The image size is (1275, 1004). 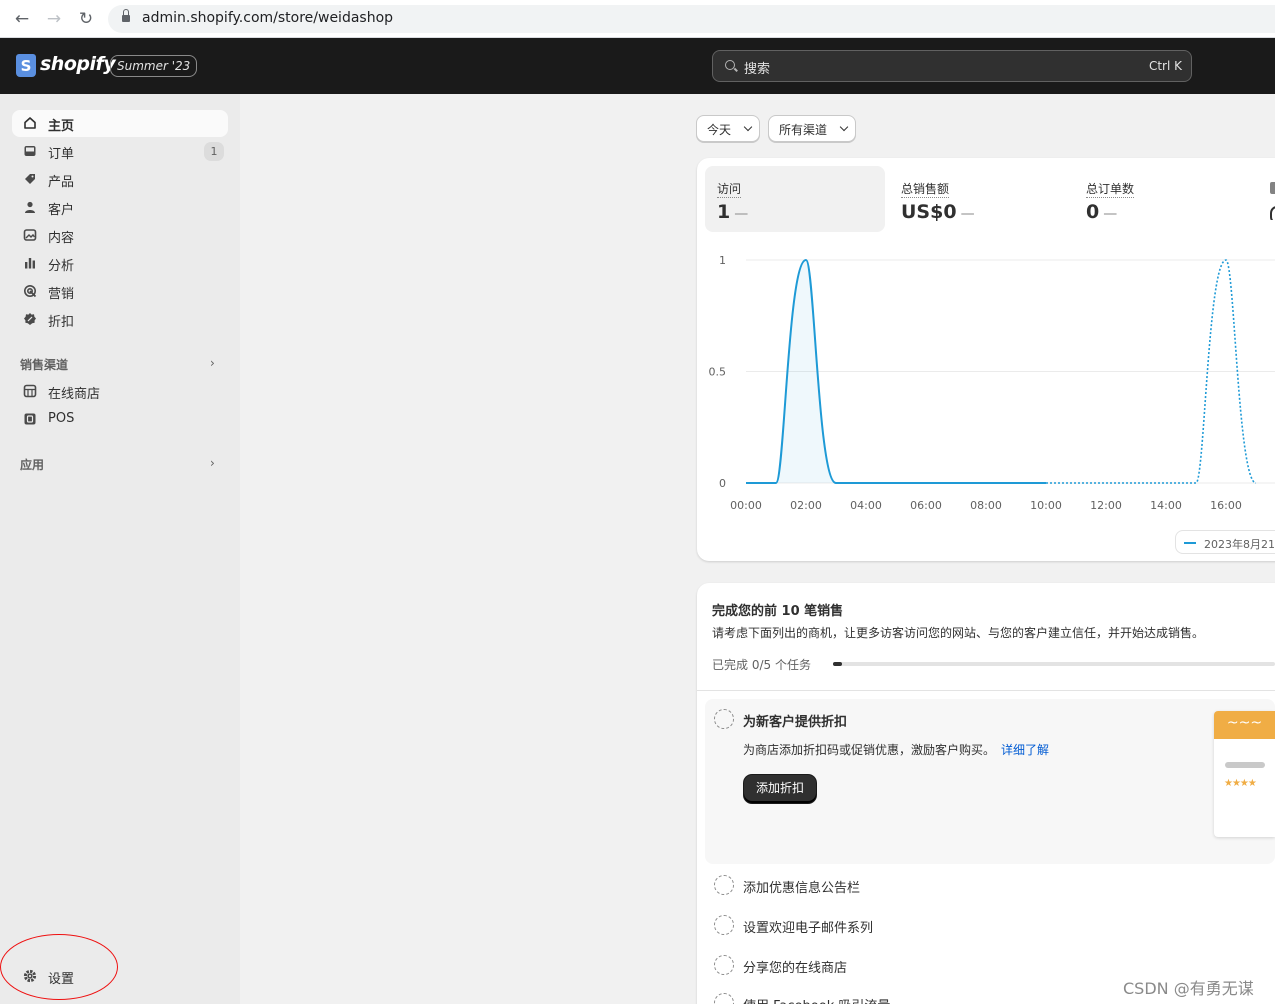 I want to click on pos-icon, so click(x=30, y=420).